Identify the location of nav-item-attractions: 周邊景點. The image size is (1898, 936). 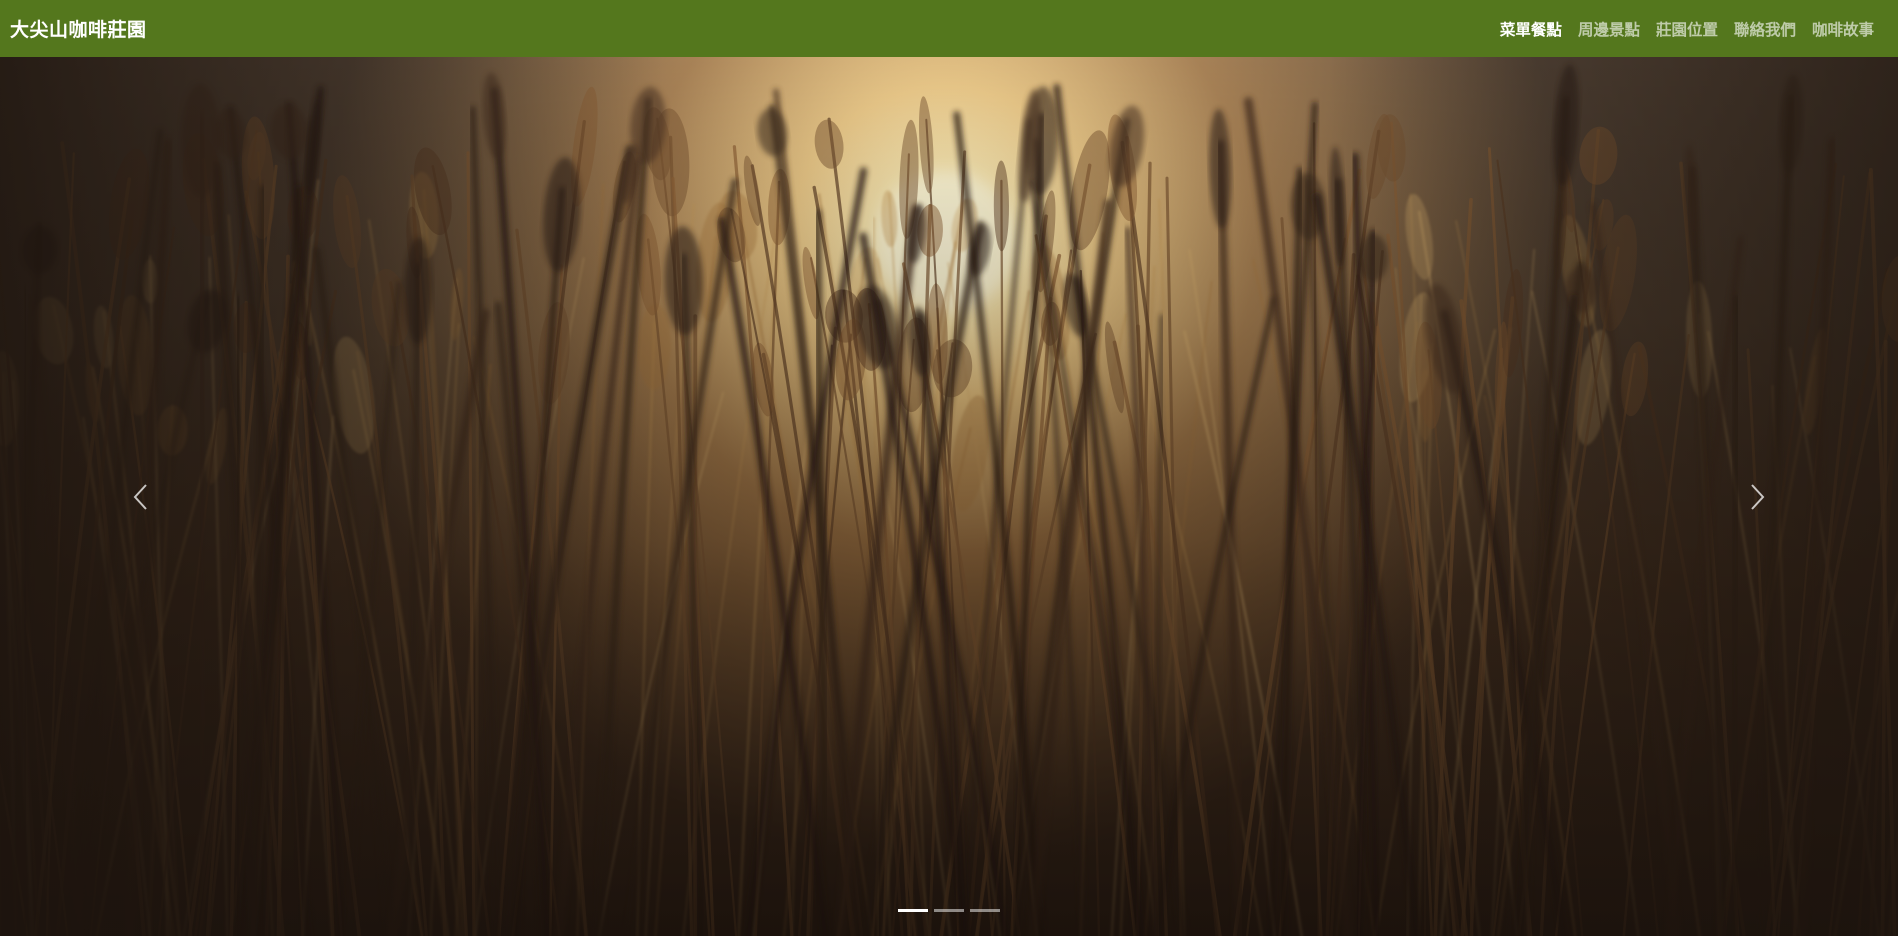
(1609, 29).